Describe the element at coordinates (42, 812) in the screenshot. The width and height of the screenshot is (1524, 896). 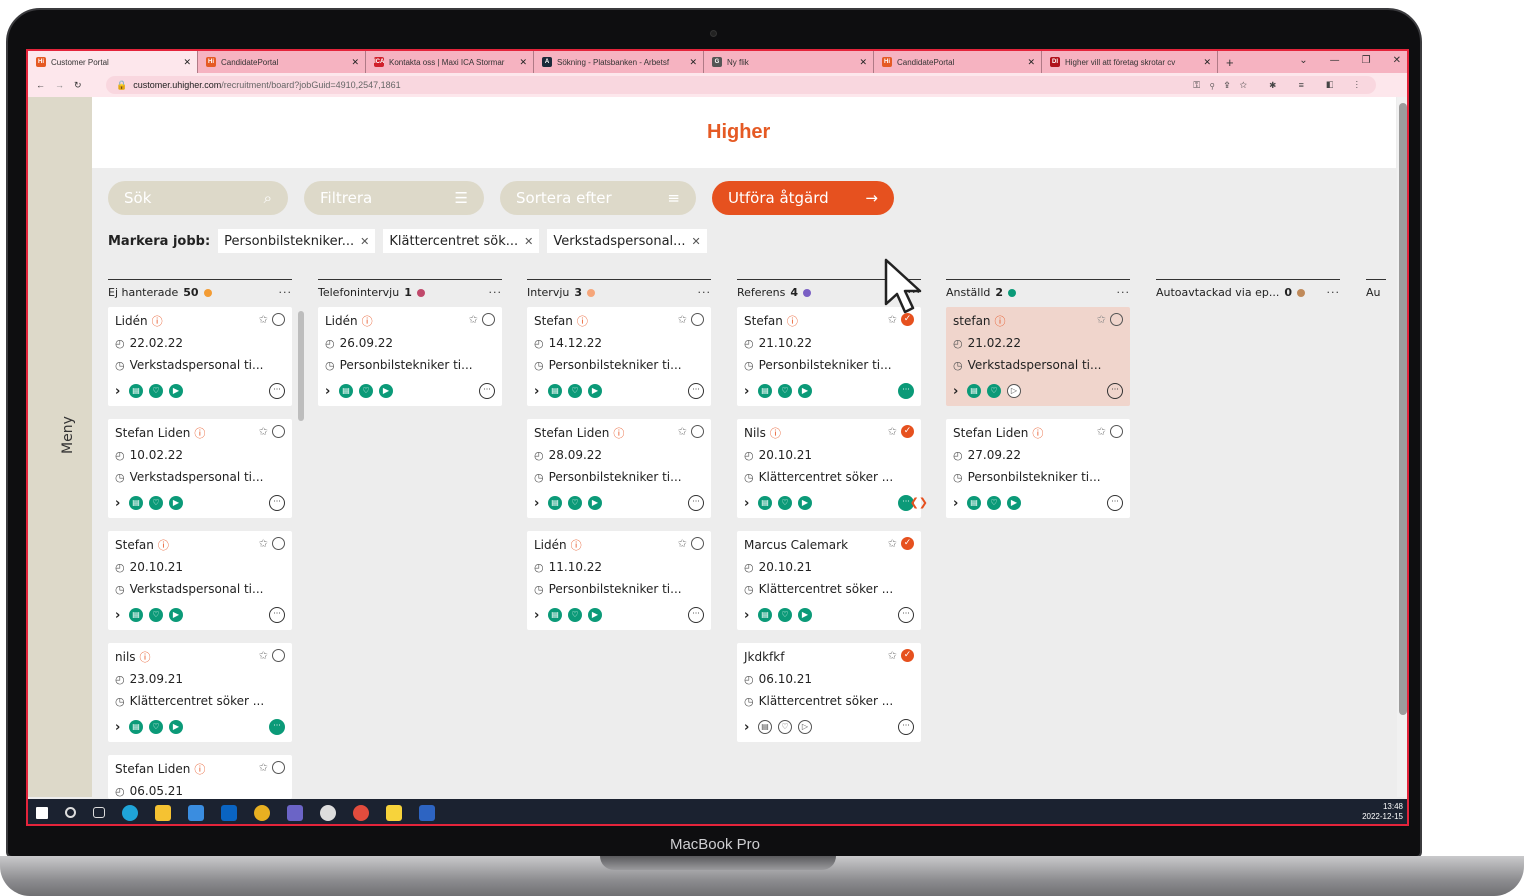
I see `windows-start-icon` at that location.